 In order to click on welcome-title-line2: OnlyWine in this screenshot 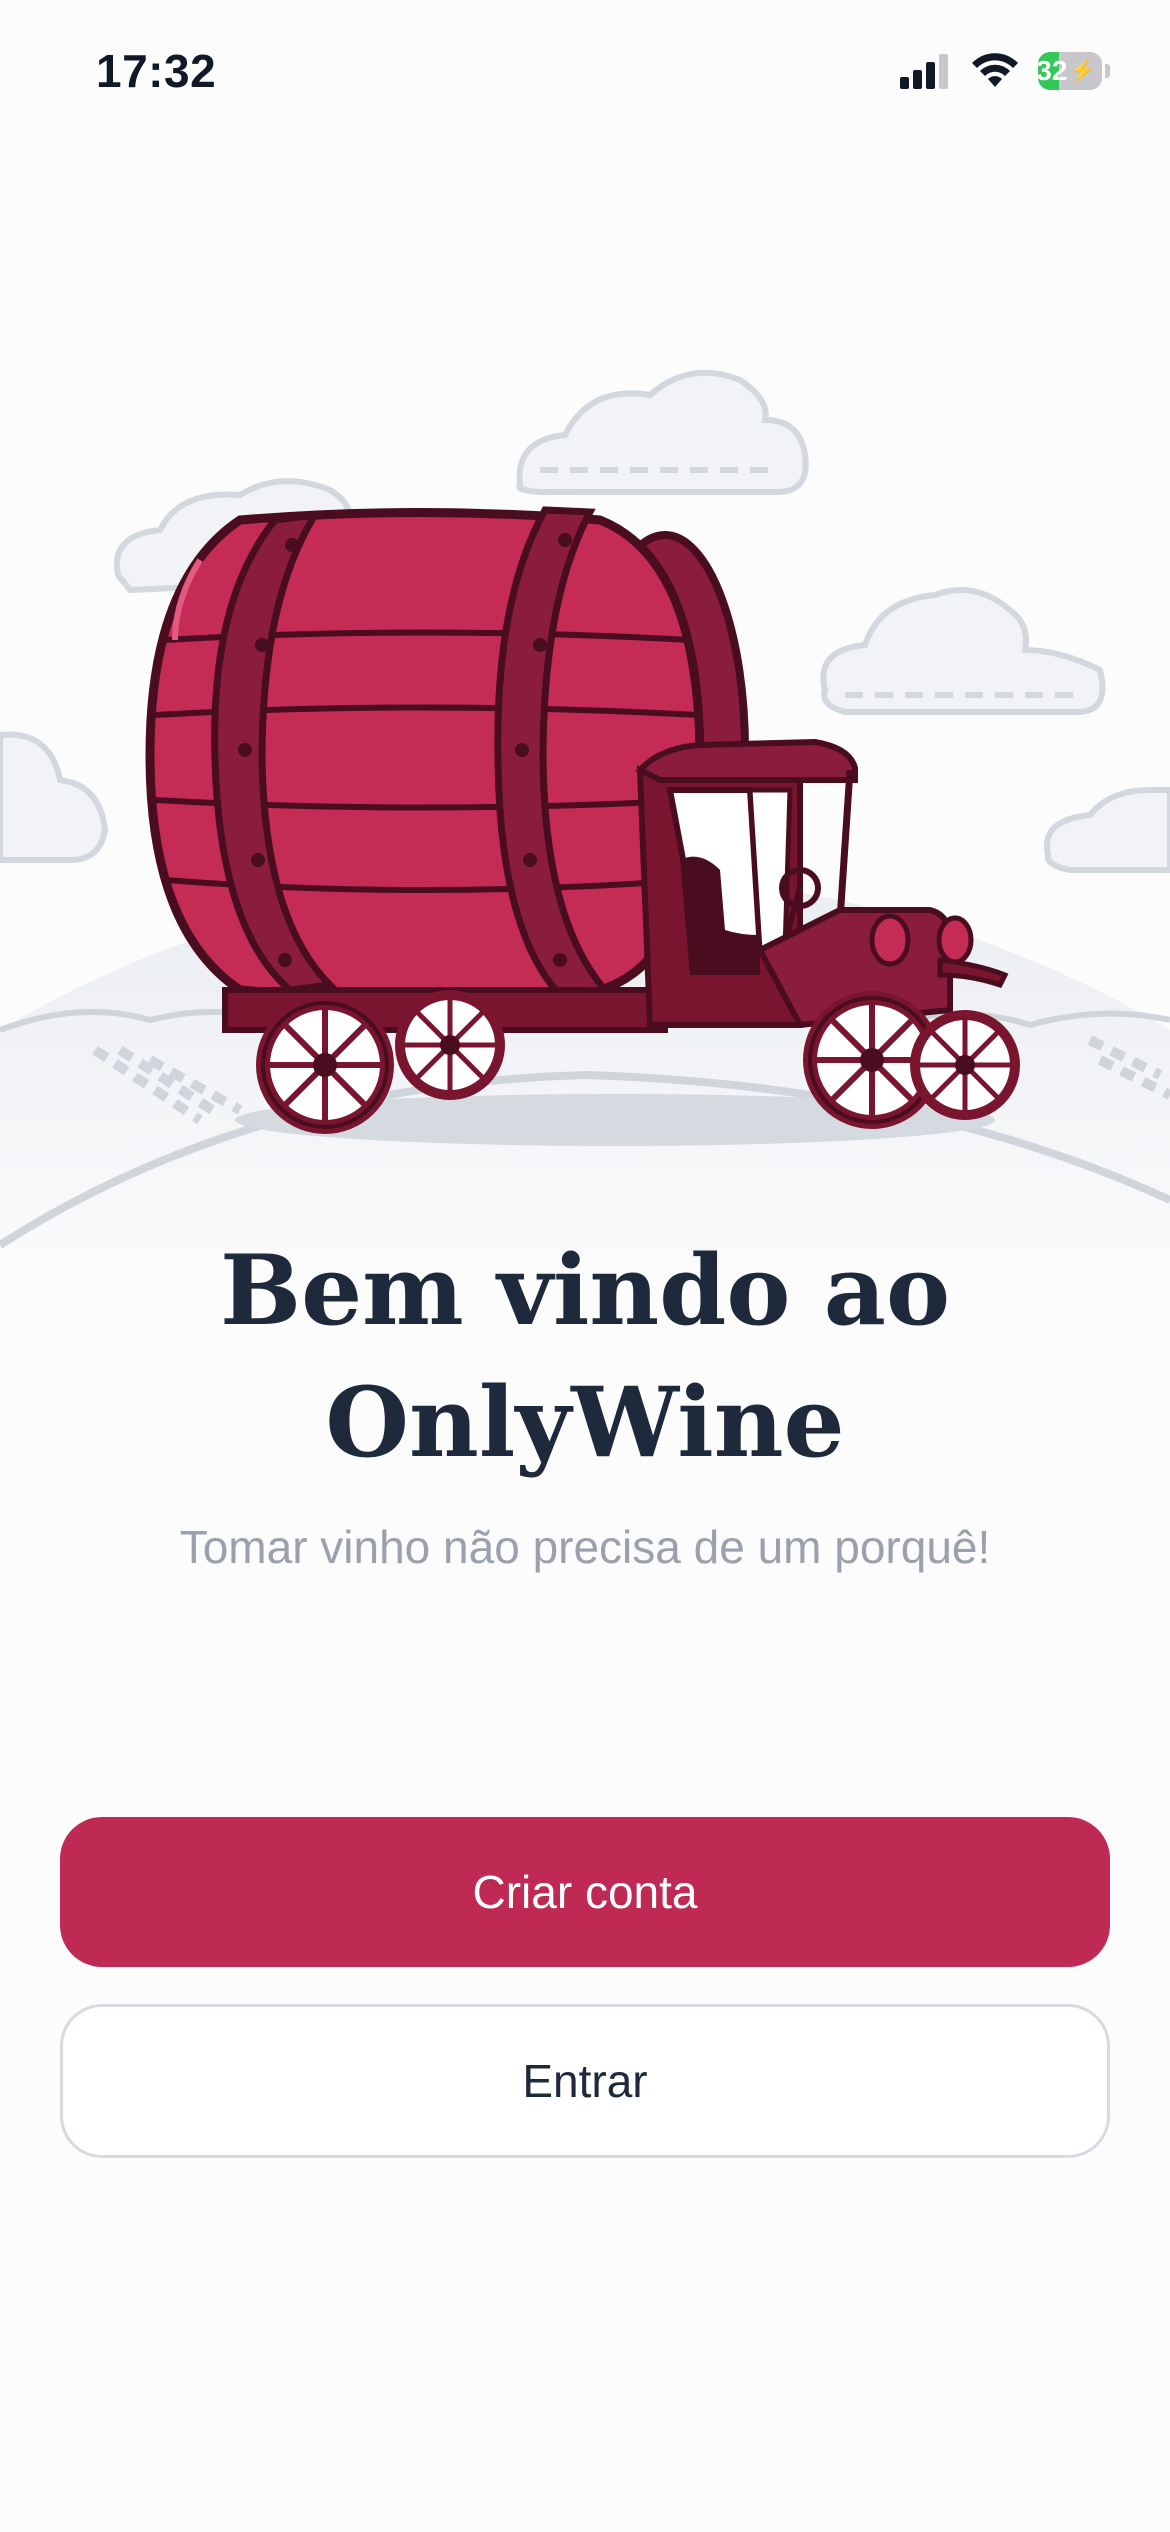, I will do `click(585, 1422)`.